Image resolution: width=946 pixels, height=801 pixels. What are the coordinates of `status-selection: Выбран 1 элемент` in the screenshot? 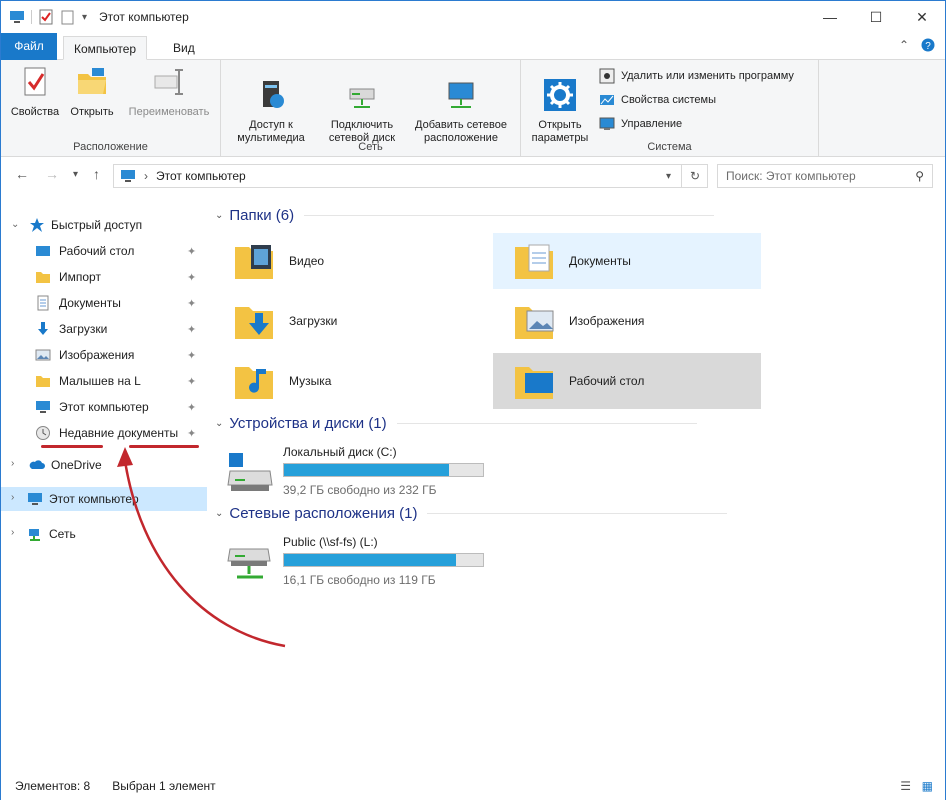 It's located at (164, 786).